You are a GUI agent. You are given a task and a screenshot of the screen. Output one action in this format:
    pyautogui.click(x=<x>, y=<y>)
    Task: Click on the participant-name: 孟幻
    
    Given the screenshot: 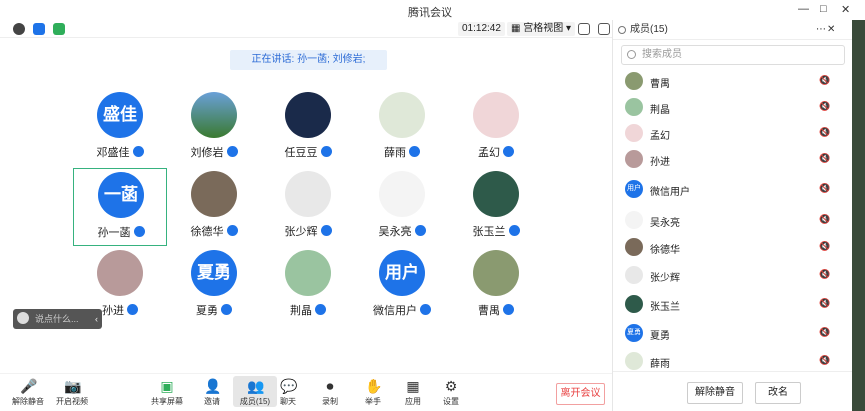 What is the action you would take?
    pyautogui.click(x=496, y=152)
    